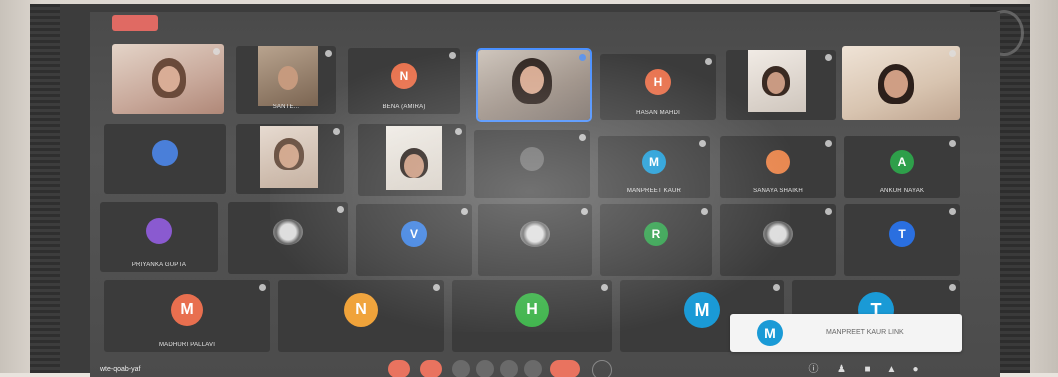 This screenshot has height=377, width=1058. I want to click on lock-icon: ●, so click(915, 369).